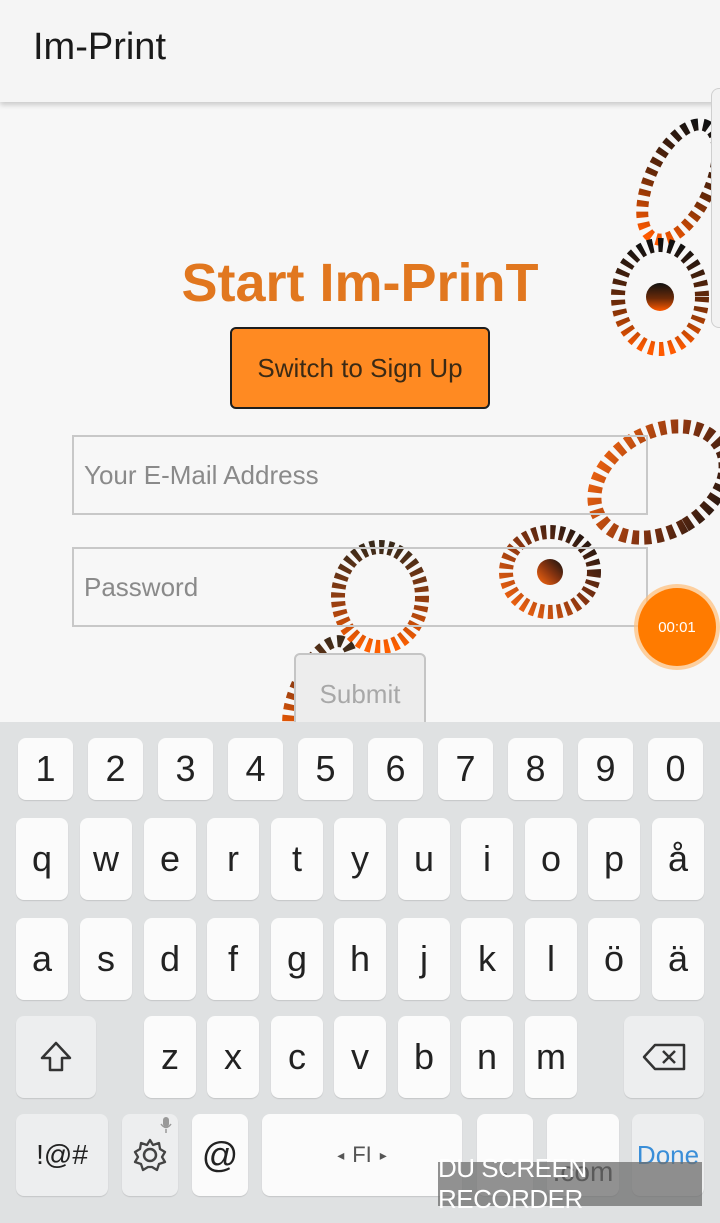 The height and width of the screenshot is (1223, 720). Describe the element at coordinates (233, 1057) in the screenshot. I see `key-x: x` at that location.